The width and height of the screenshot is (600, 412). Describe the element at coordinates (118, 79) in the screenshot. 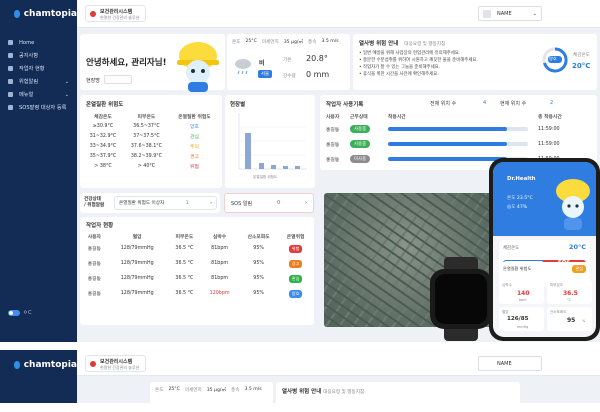

I see `site-select` at that location.